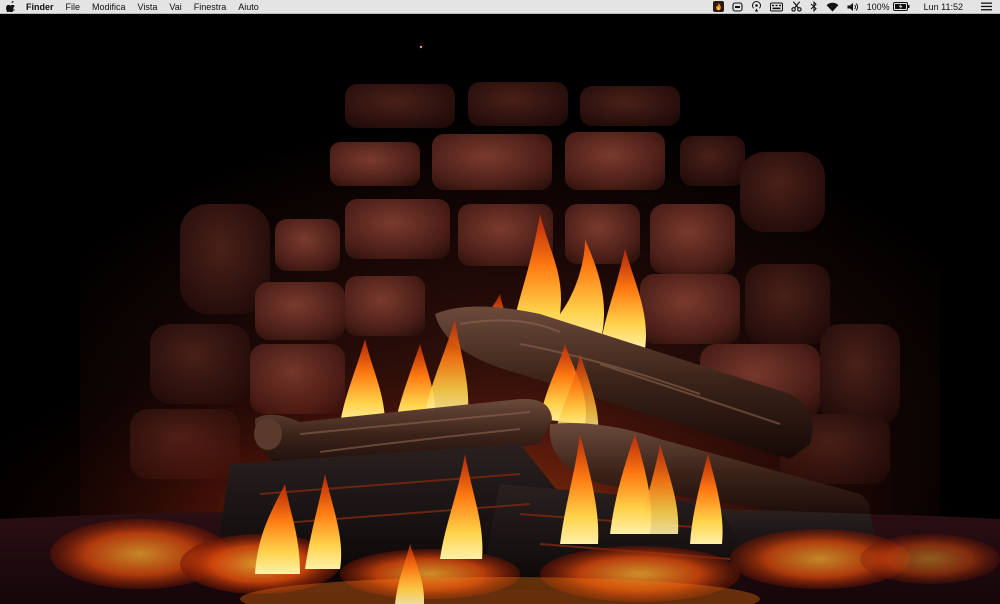 This screenshot has width=1000, height=604. What do you see at coordinates (175, 7) in the screenshot?
I see `menu-vai: Vai` at bounding box center [175, 7].